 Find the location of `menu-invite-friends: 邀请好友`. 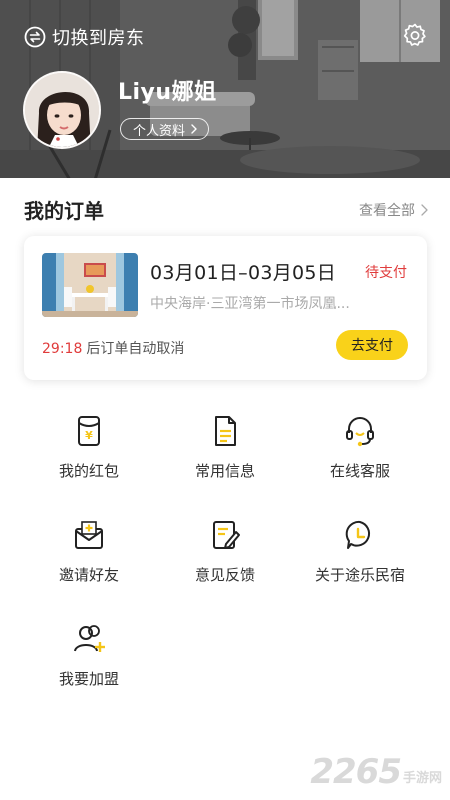

menu-invite-friends: 邀请好友 is located at coordinates (89, 551).